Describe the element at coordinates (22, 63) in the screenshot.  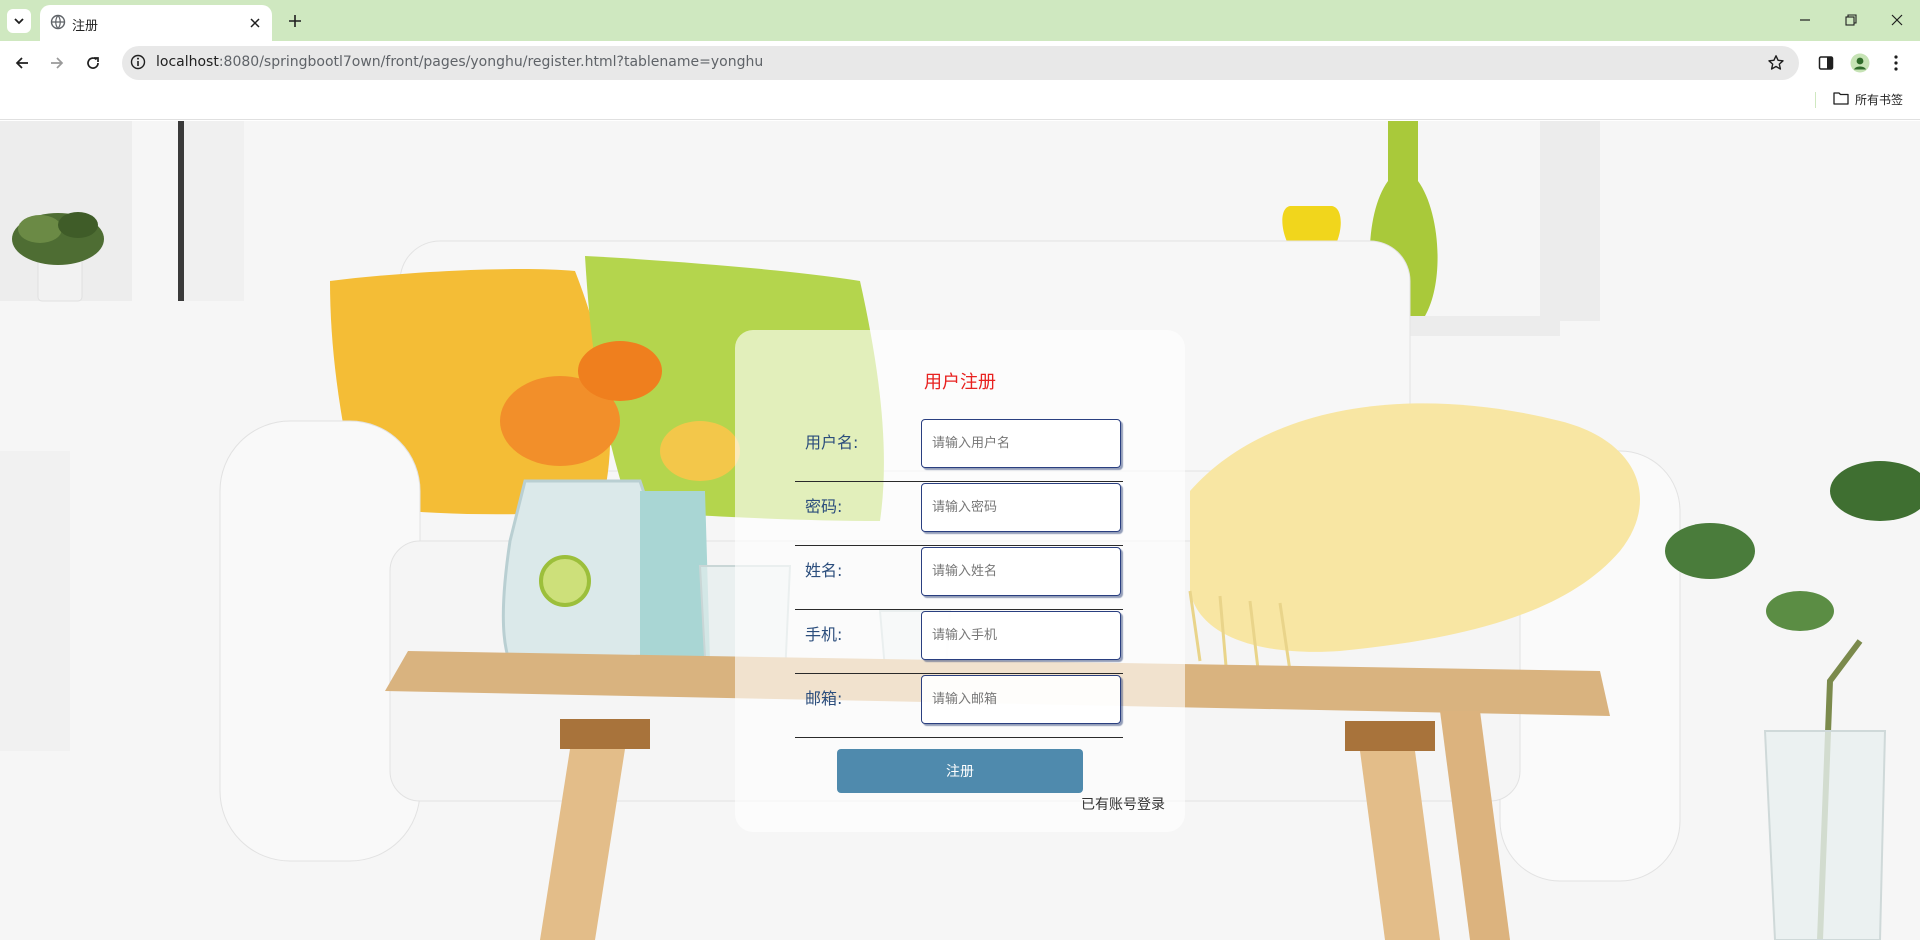
I see `back-icon` at that location.